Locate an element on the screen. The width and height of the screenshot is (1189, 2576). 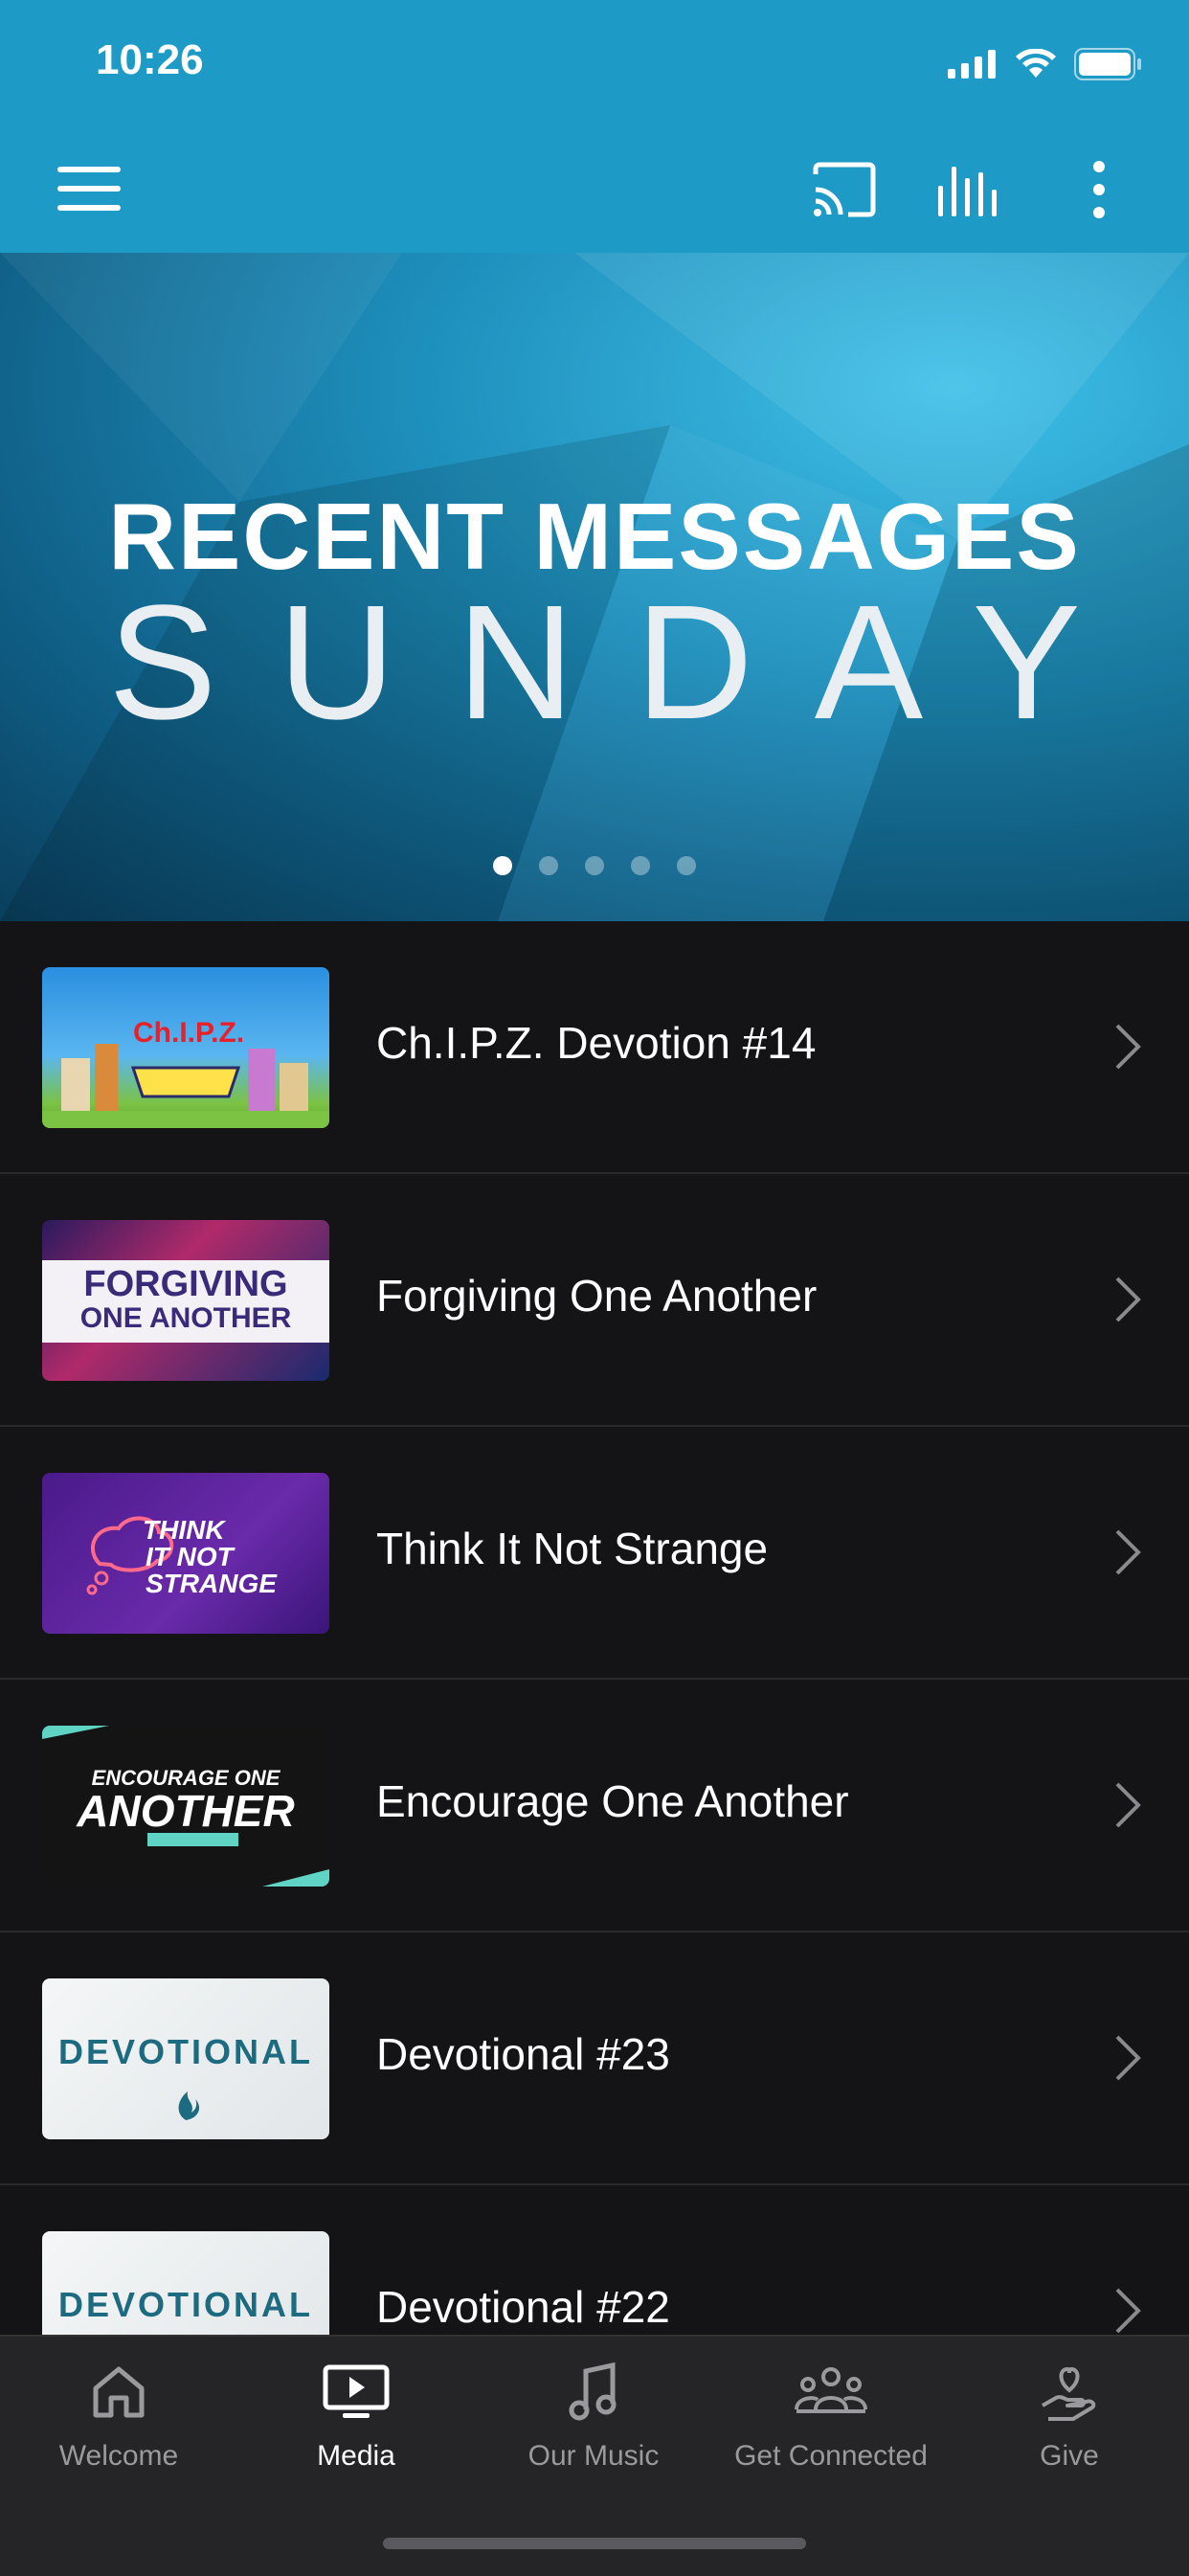
status-time: 10:26 is located at coordinates (150, 59).